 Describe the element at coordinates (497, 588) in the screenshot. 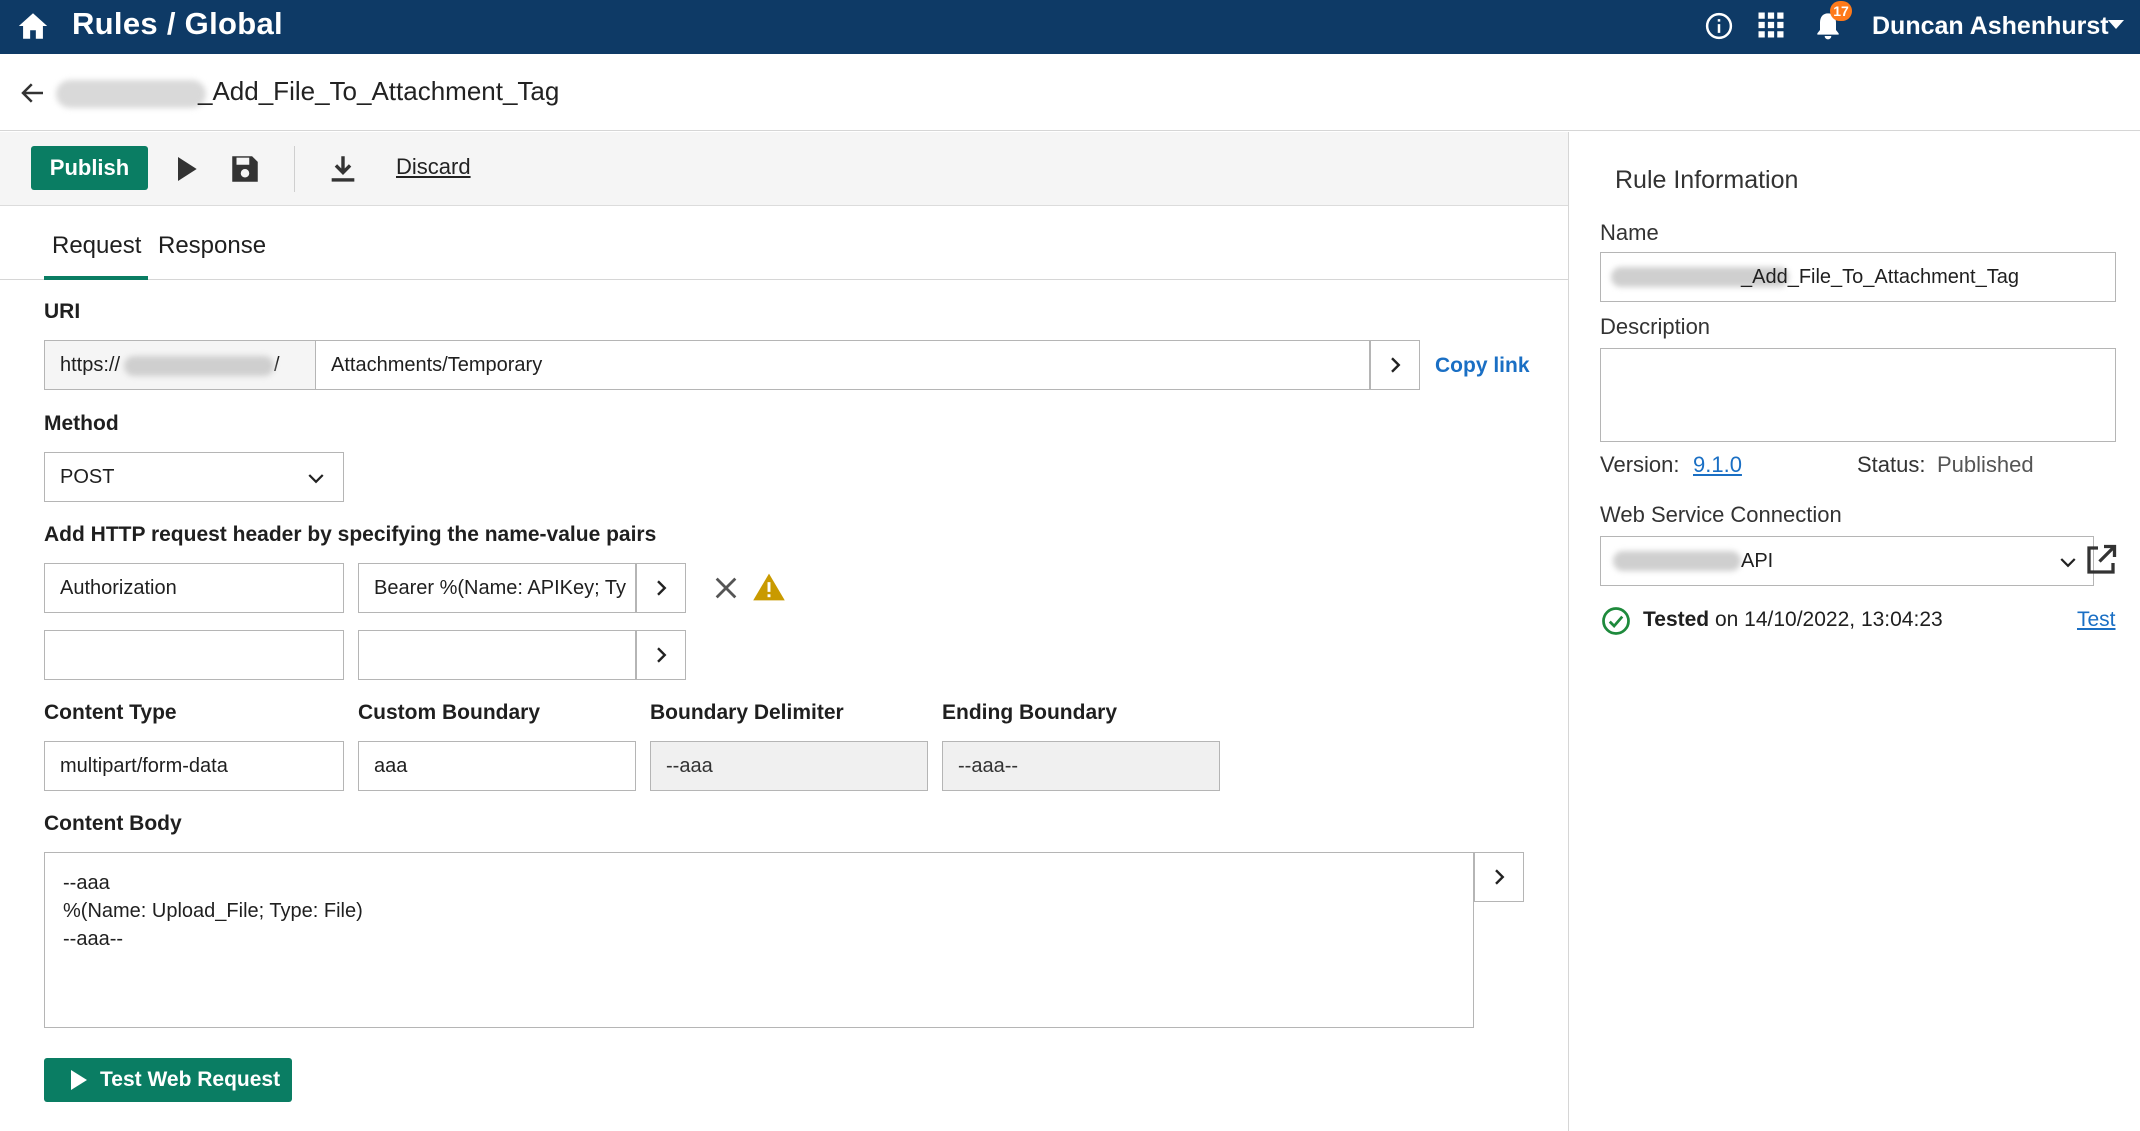

I see `header-value-input: Bearer %(Name: APIKey; Ty` at that location.